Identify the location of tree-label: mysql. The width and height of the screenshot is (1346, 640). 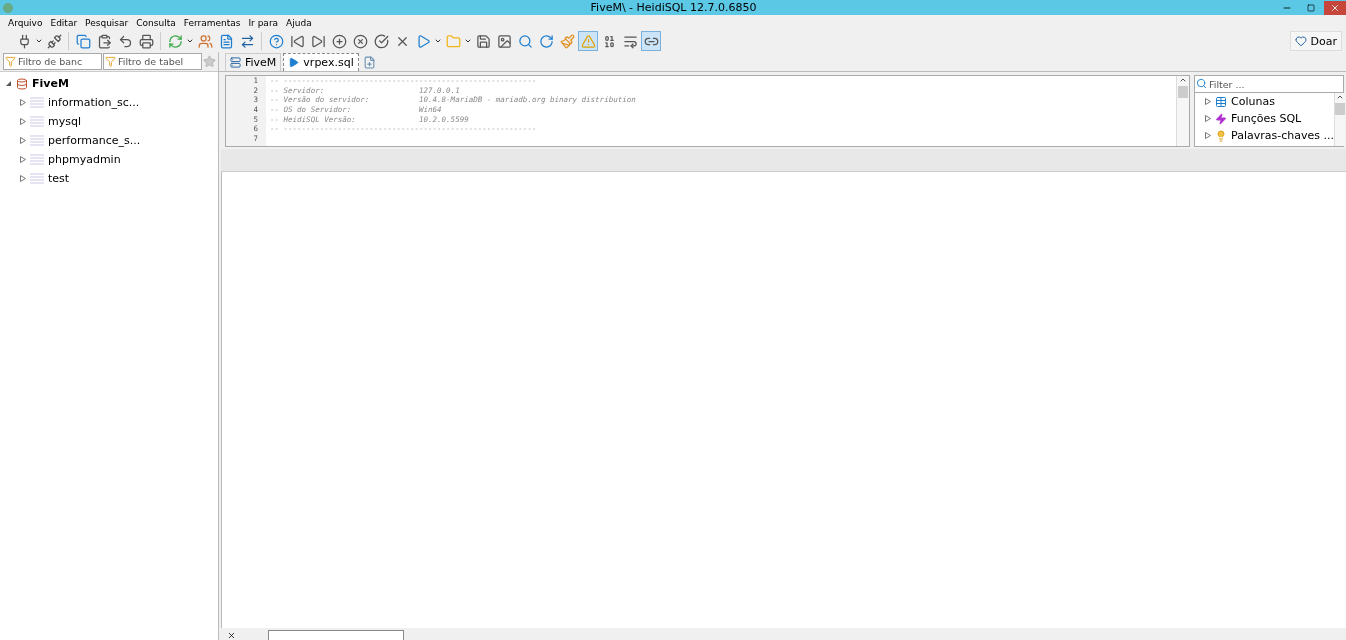
(64, 121).